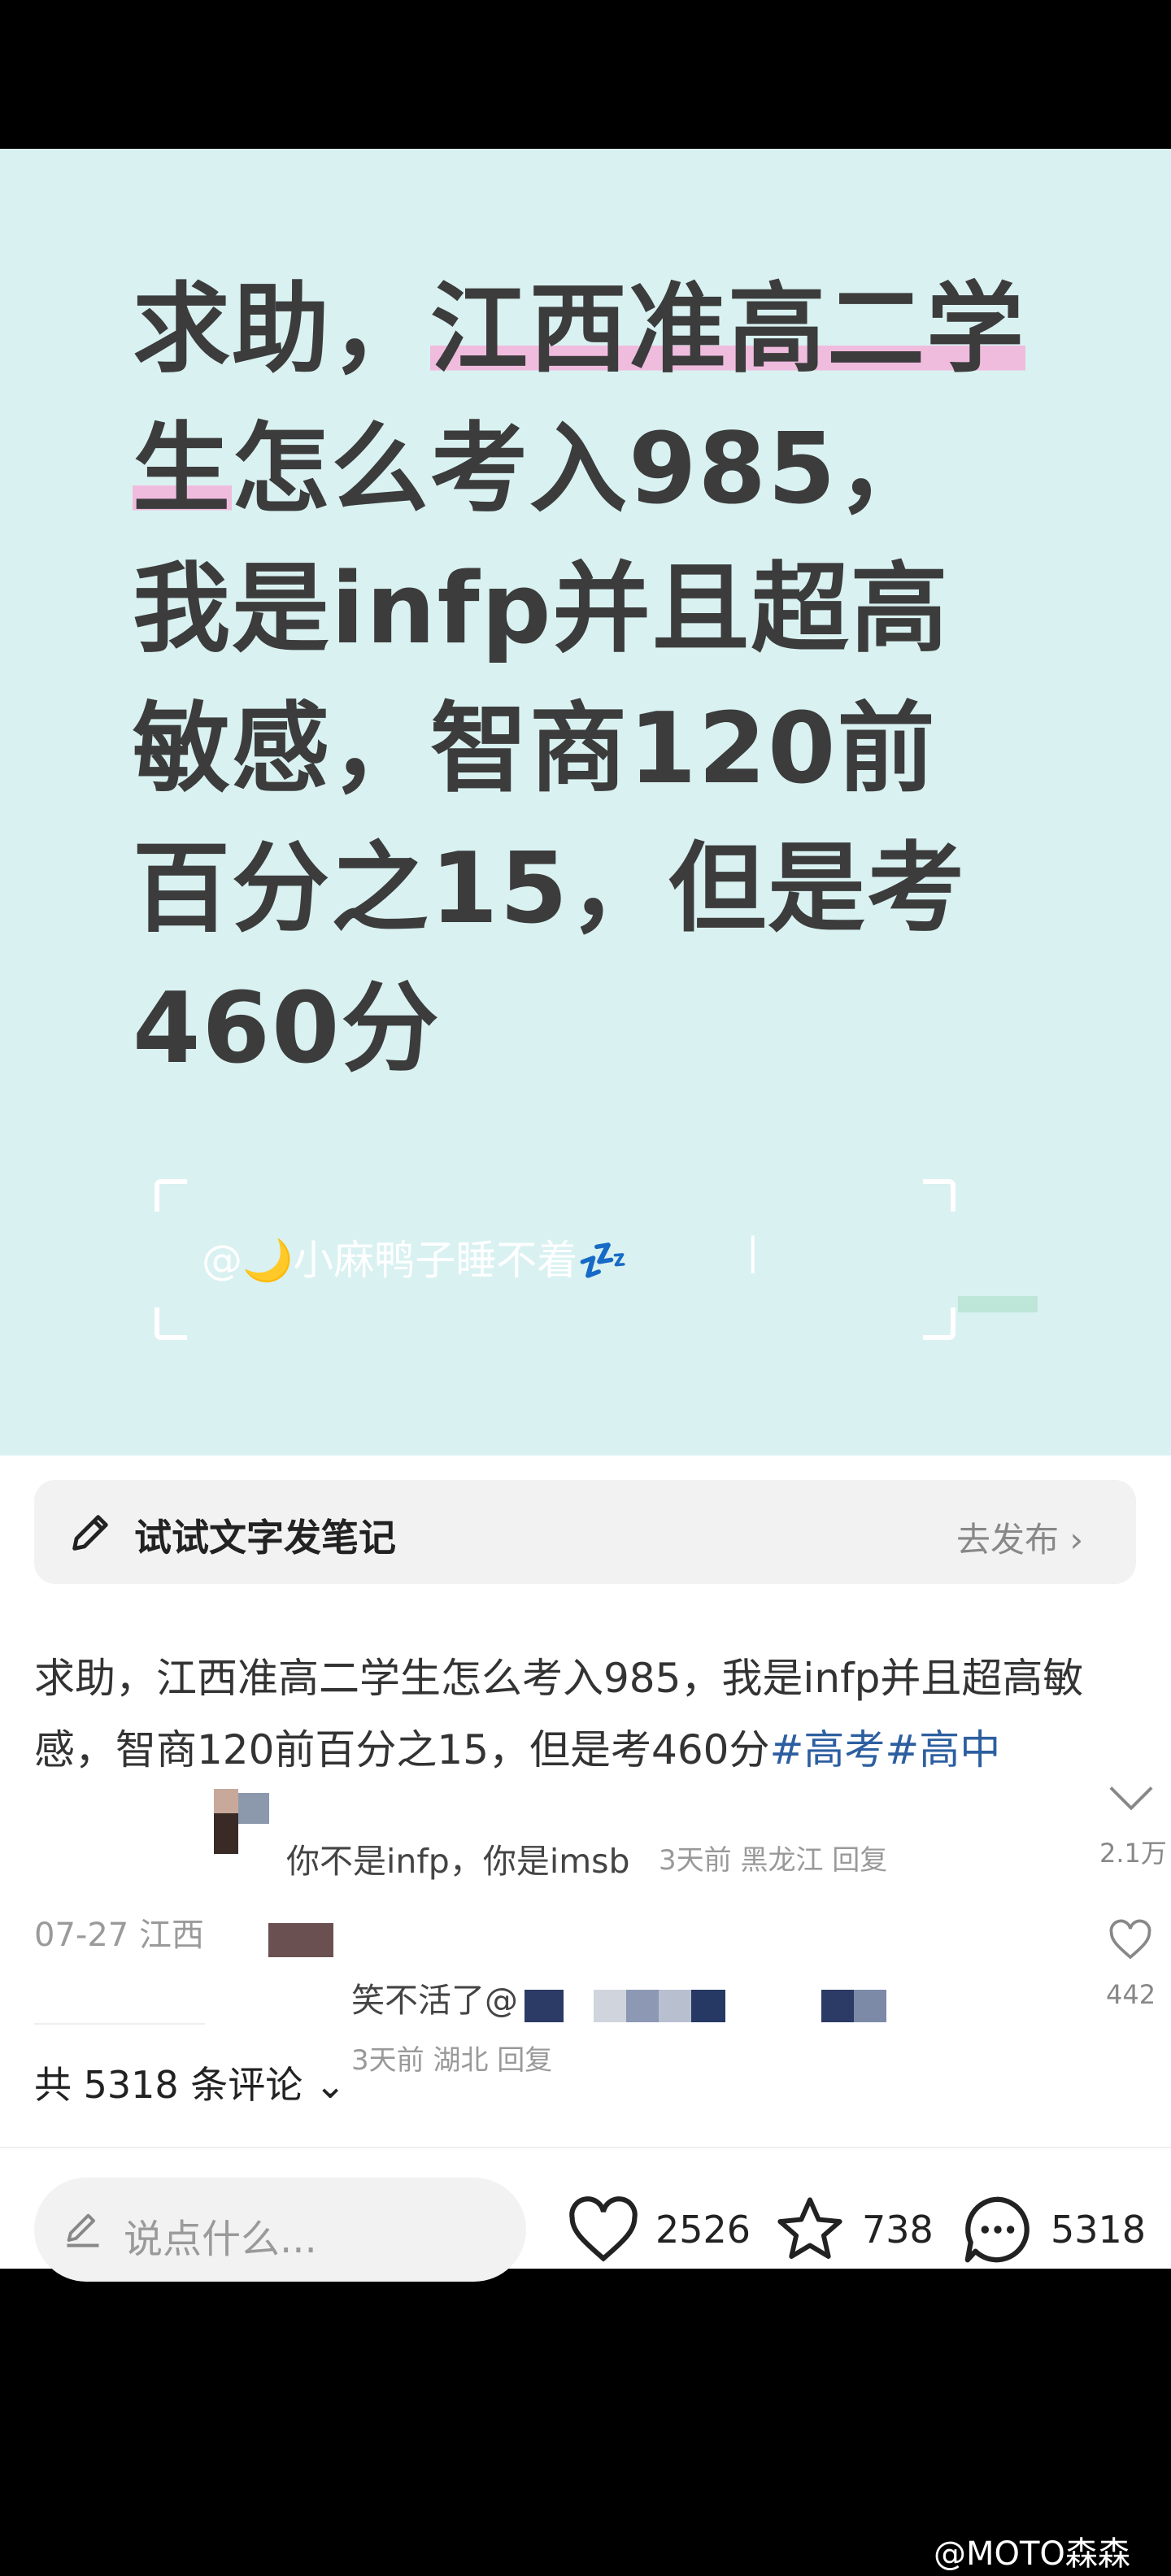  What do you see at coordinates (190, 2083) in the screenshot?
I see `comment-count: 共 5318 条评论 ⌄` at bounding box center [190, 2083].